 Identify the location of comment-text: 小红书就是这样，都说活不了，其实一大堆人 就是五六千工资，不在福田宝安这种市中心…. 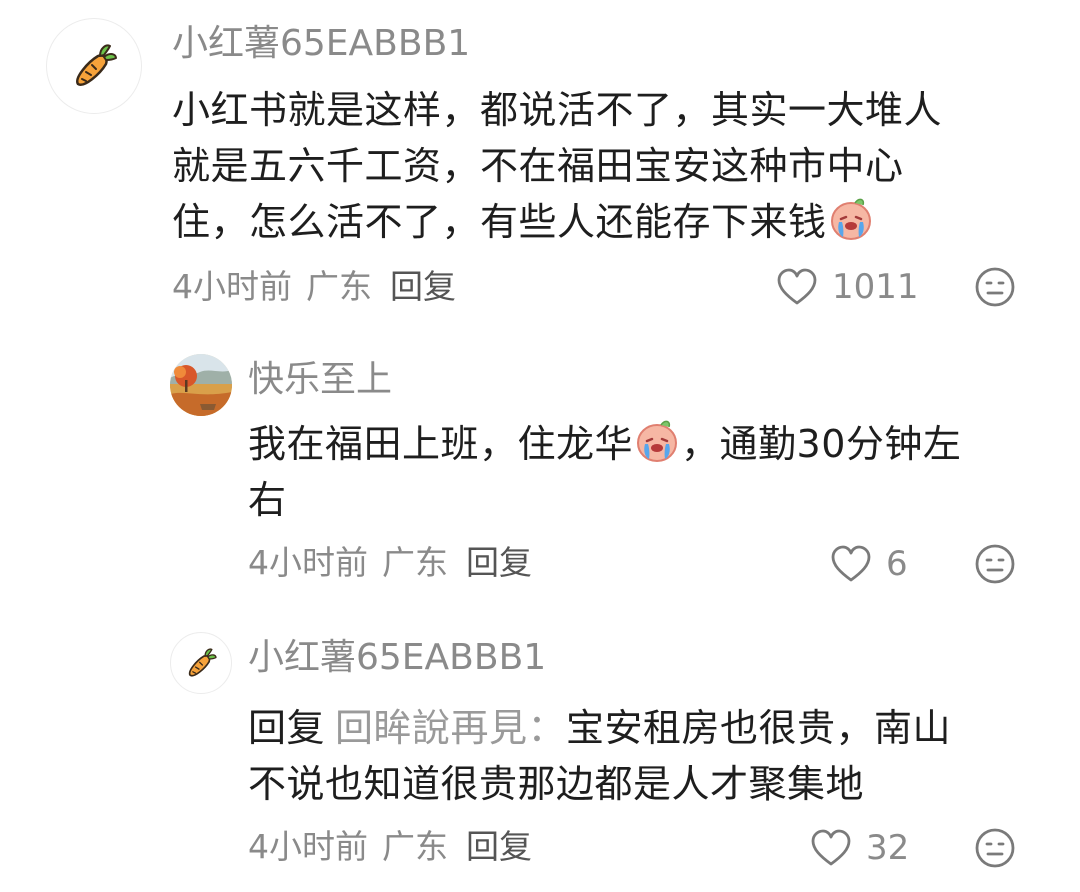
(557, 166).